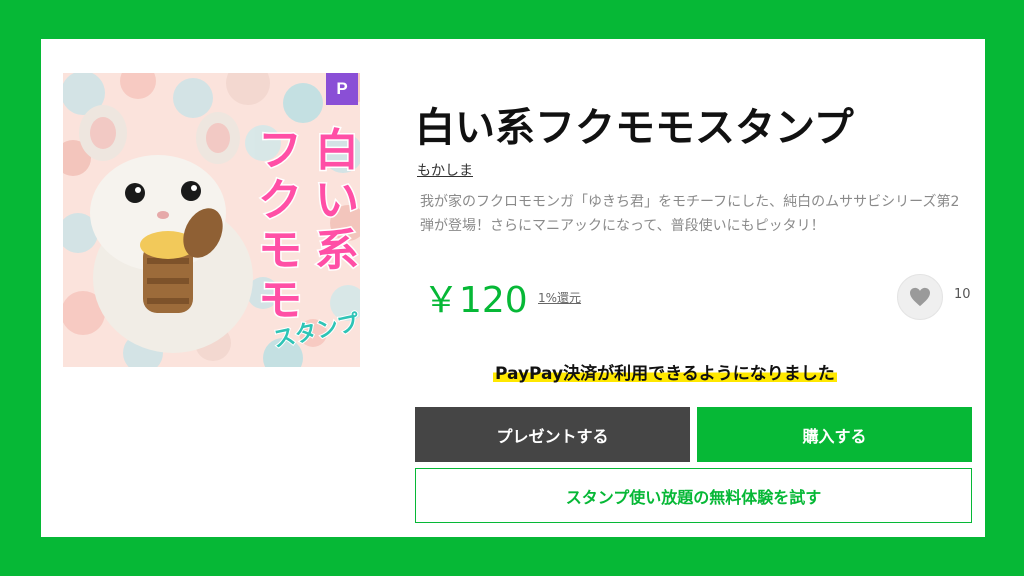  Describe the element at coordinates (834, 434) in the screenshot. I see `buy-button: 購入する` at that location.